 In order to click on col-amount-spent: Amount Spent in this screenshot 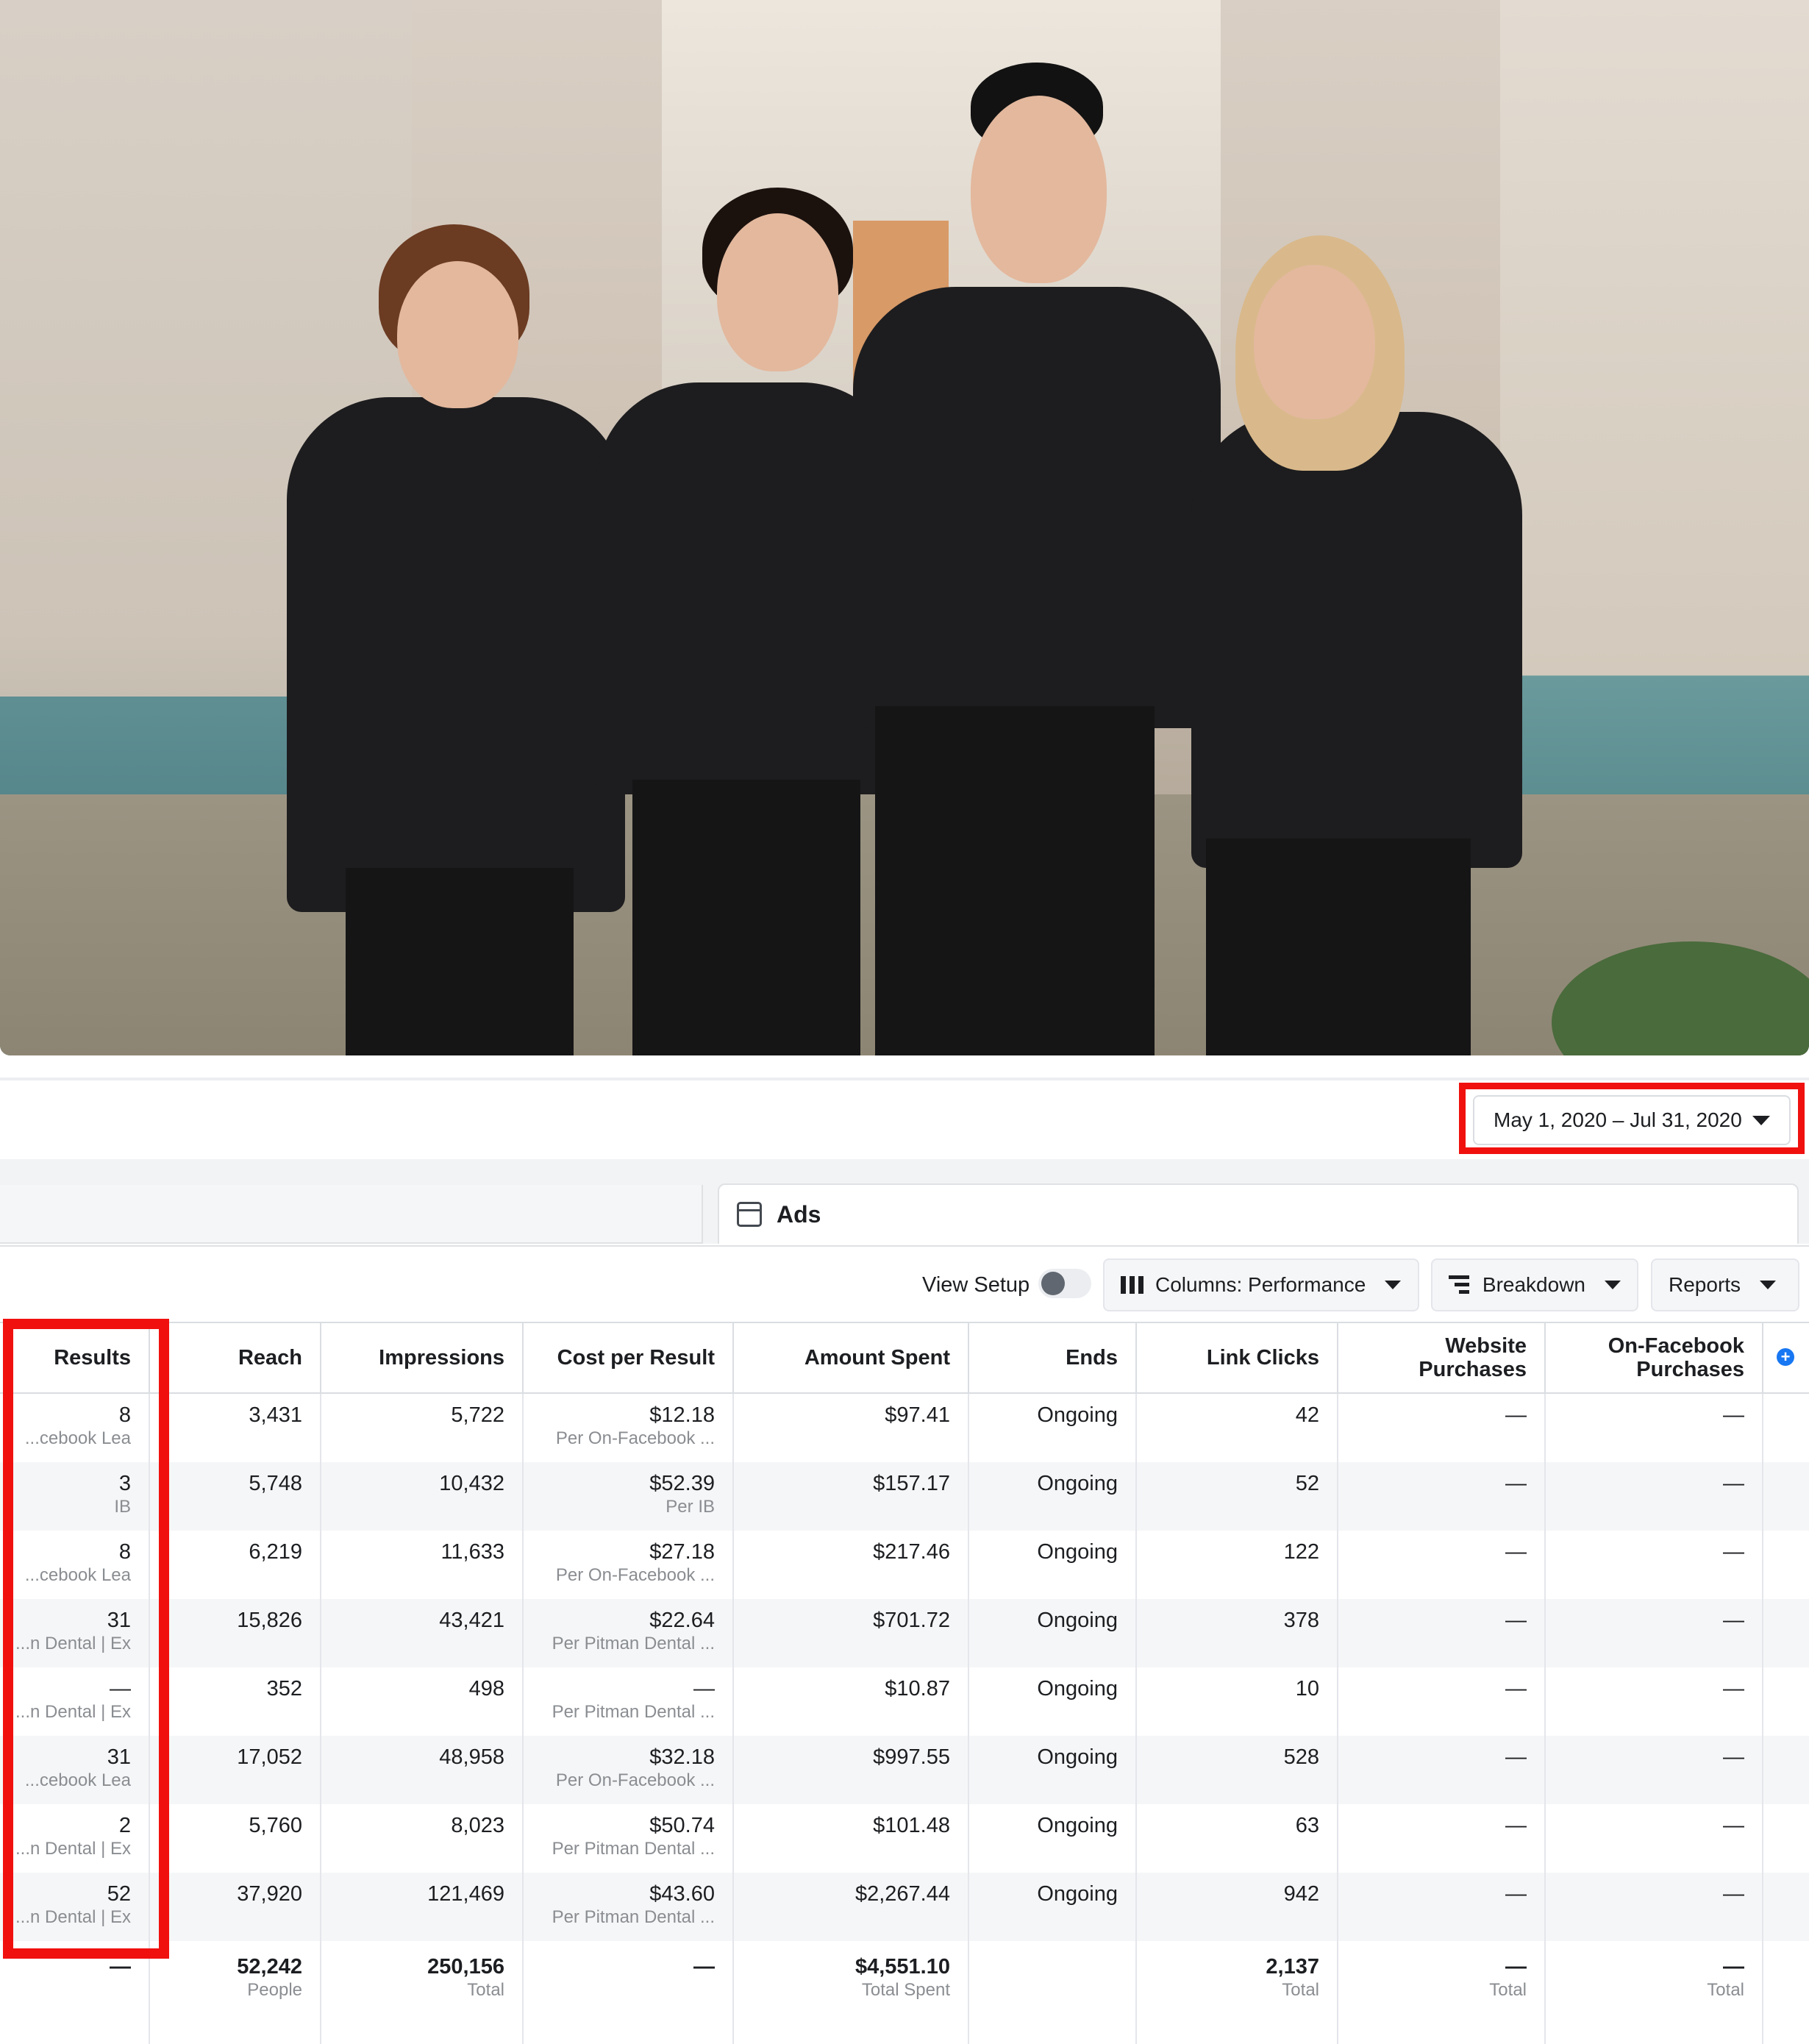, I will do `click(851, 1357)`.